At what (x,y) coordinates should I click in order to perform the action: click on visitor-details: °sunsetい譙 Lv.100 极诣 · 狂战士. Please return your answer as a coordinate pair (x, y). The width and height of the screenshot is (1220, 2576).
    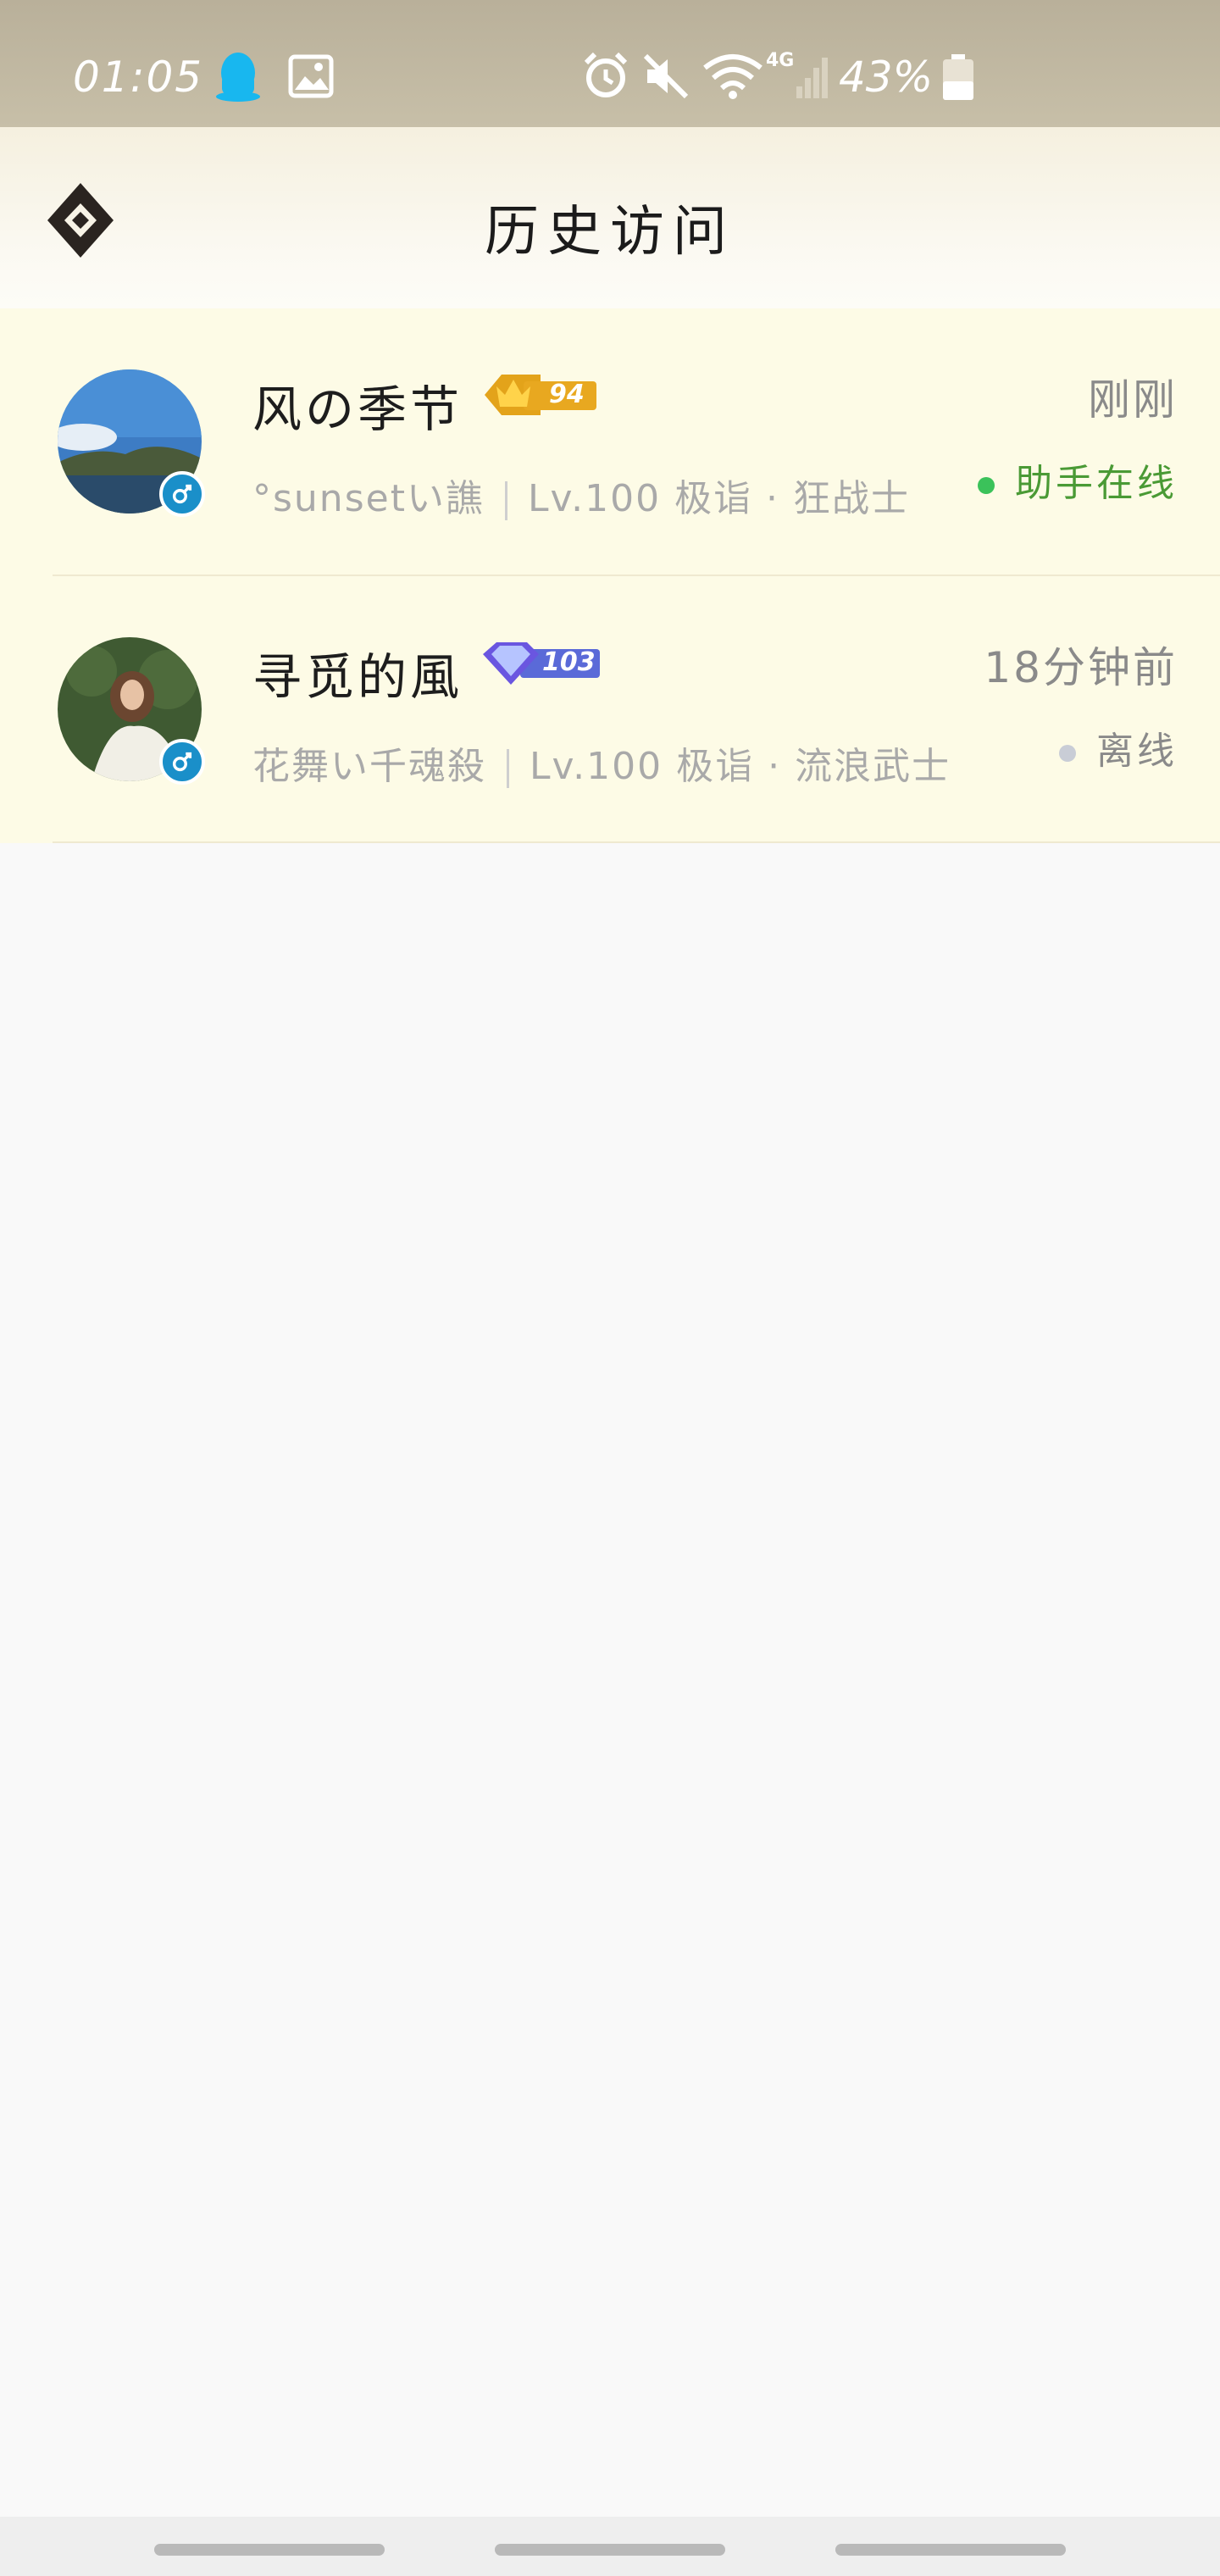
    Looking at the image, I should click on (581, 498).